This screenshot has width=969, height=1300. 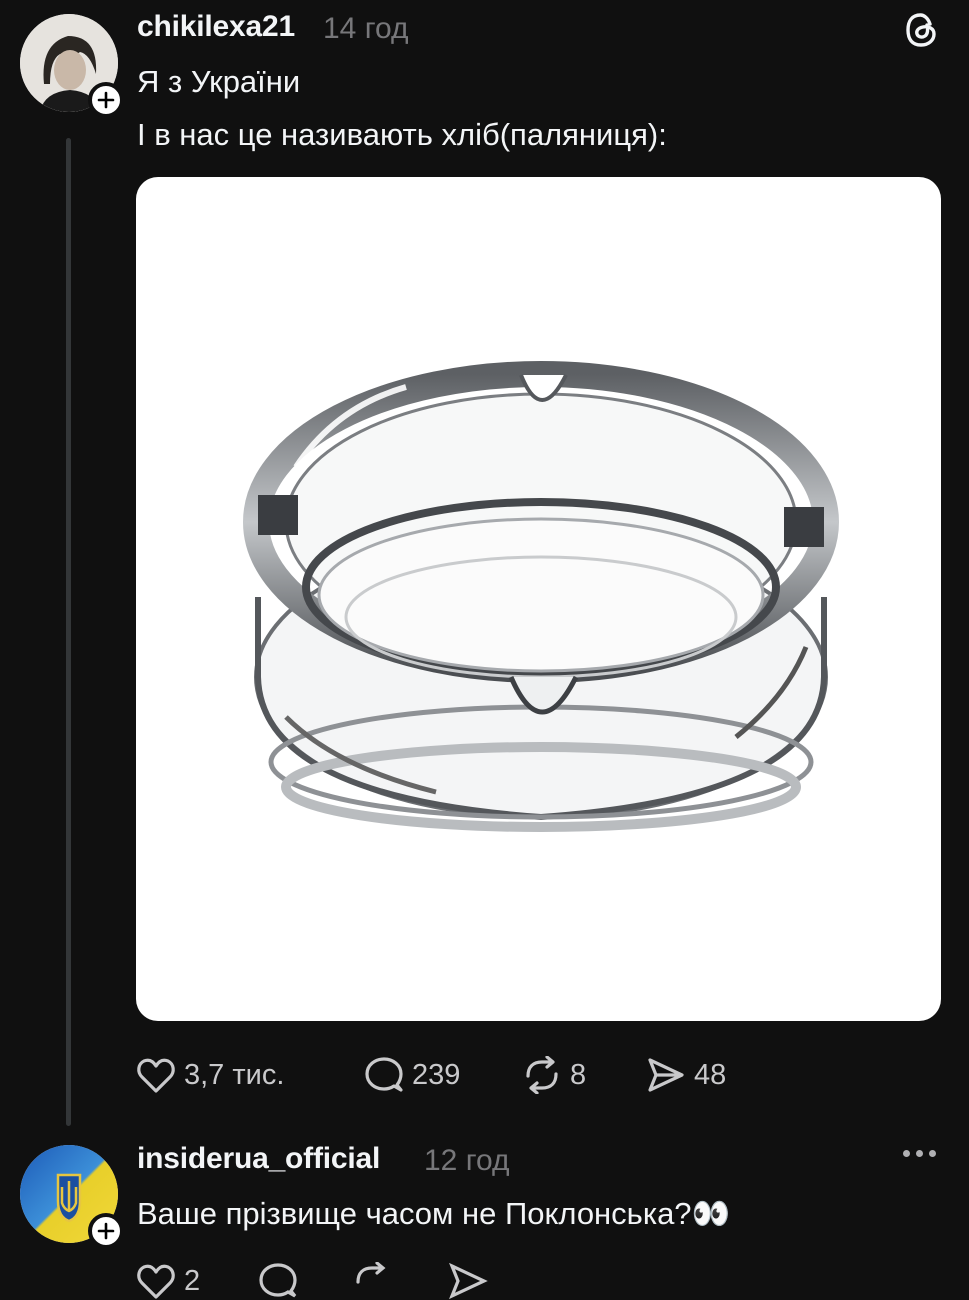 What do you see at coordinates (72, 1197) in the screenshot?
I see `reply-avatar-wrap` at bounding box center [72, 1197].